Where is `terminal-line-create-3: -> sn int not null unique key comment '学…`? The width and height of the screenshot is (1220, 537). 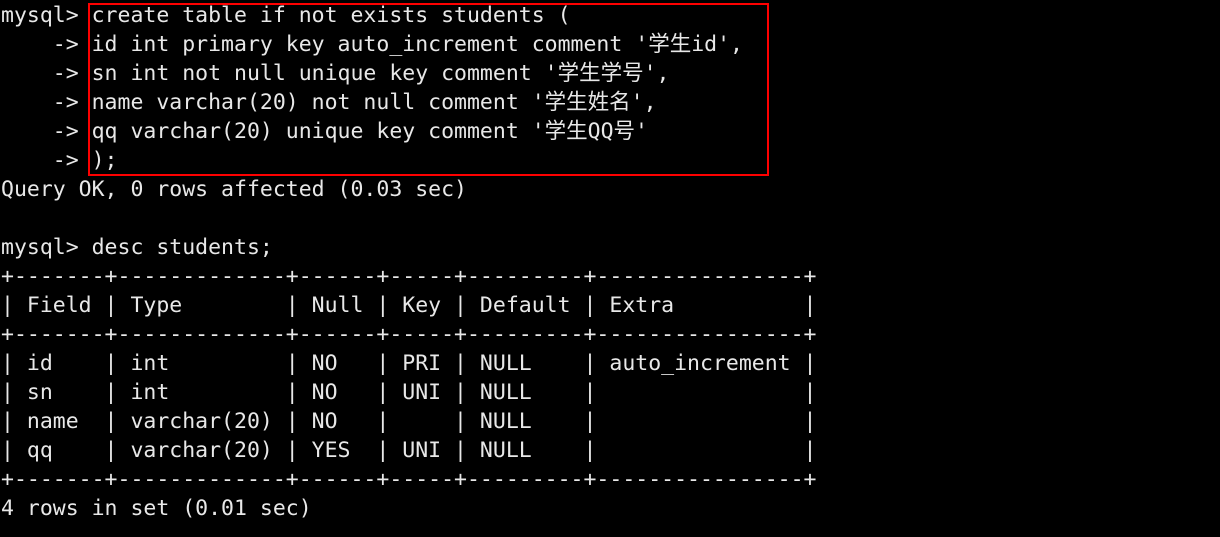 terminal-line-create-3: -> sn int not null unique key comment '学… is located at coordinates (335, 73).